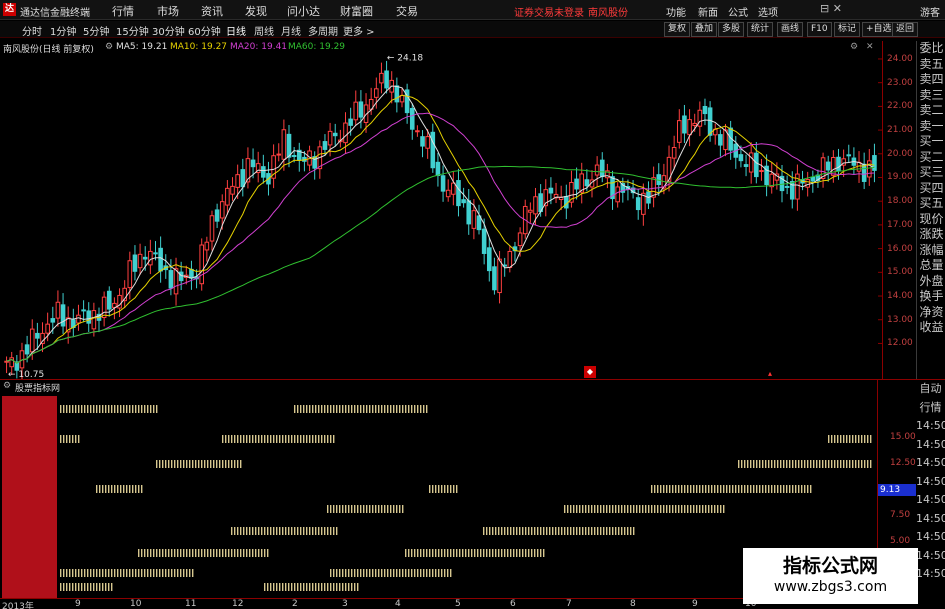  What do you see at coordinates (608, 11) in the screenshot?
I see `stock-link: 南风股份` at bounding box center [608, 11].